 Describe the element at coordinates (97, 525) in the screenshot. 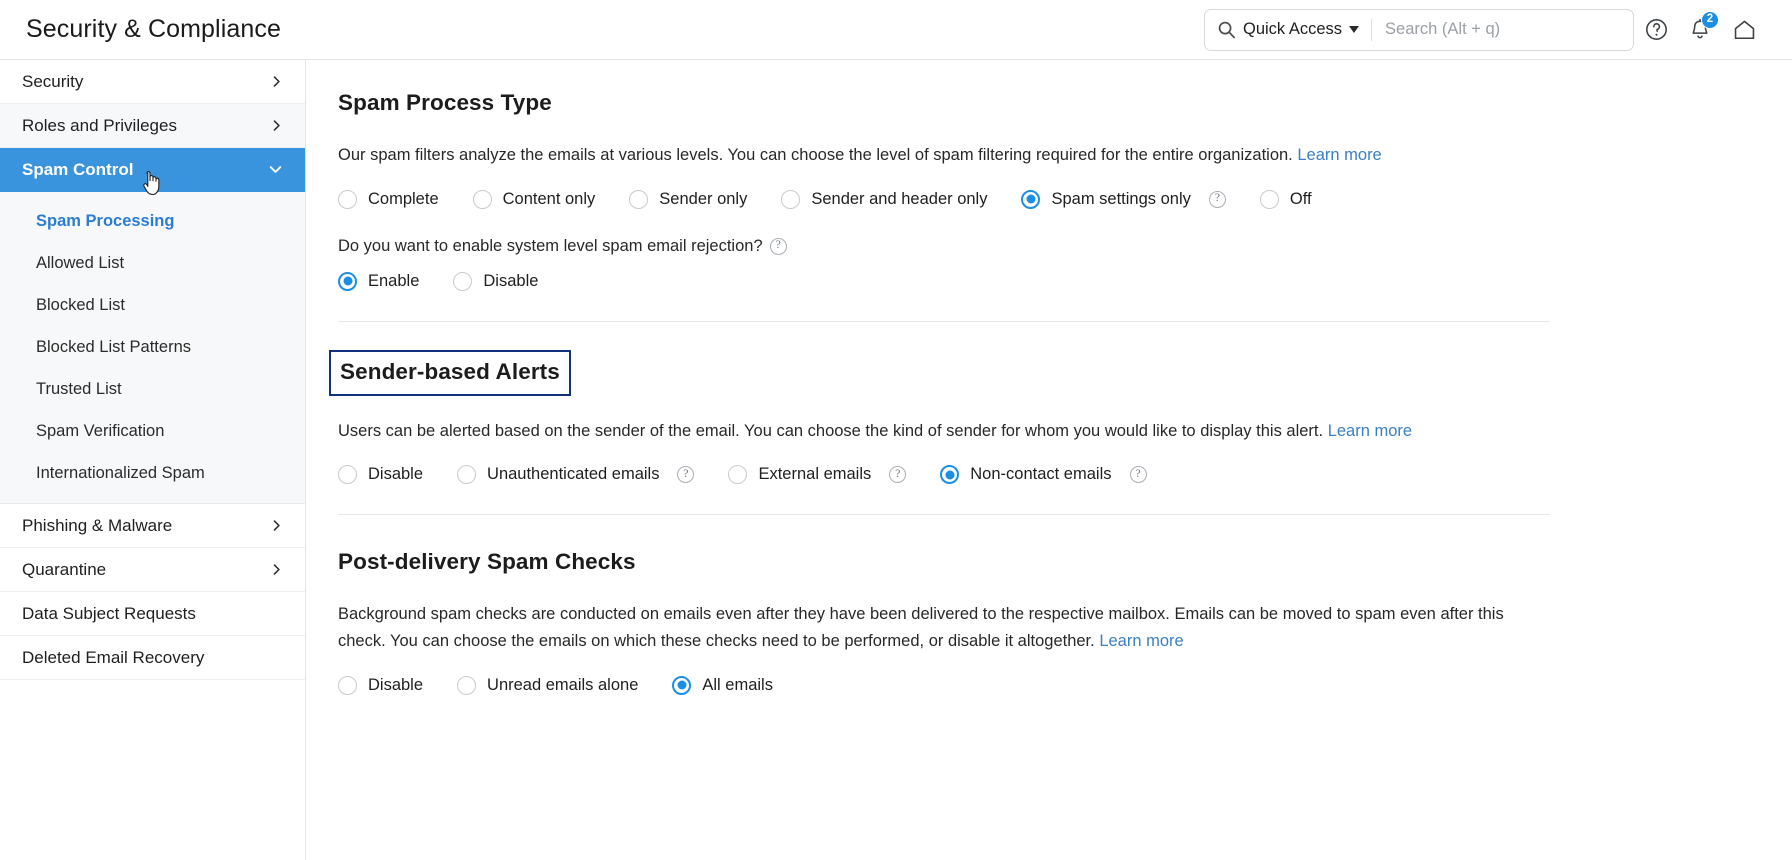

I see `sidebar-item-label: Phishing & Malware` at that location.